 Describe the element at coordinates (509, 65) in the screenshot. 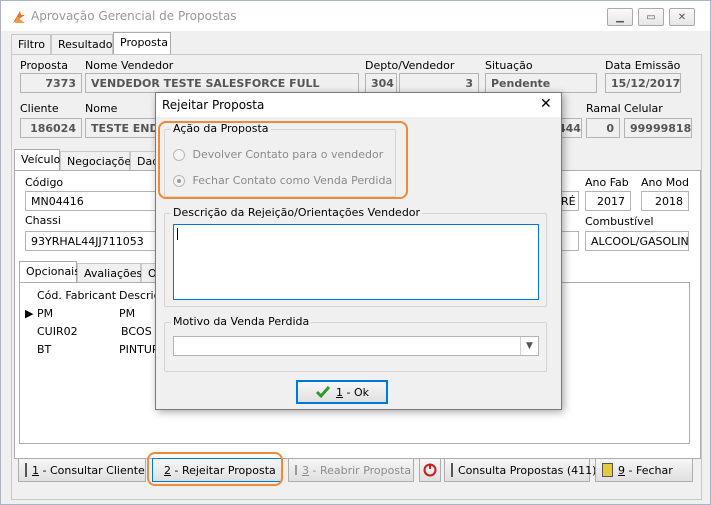

I see `situacao-label: Situação` at that location.